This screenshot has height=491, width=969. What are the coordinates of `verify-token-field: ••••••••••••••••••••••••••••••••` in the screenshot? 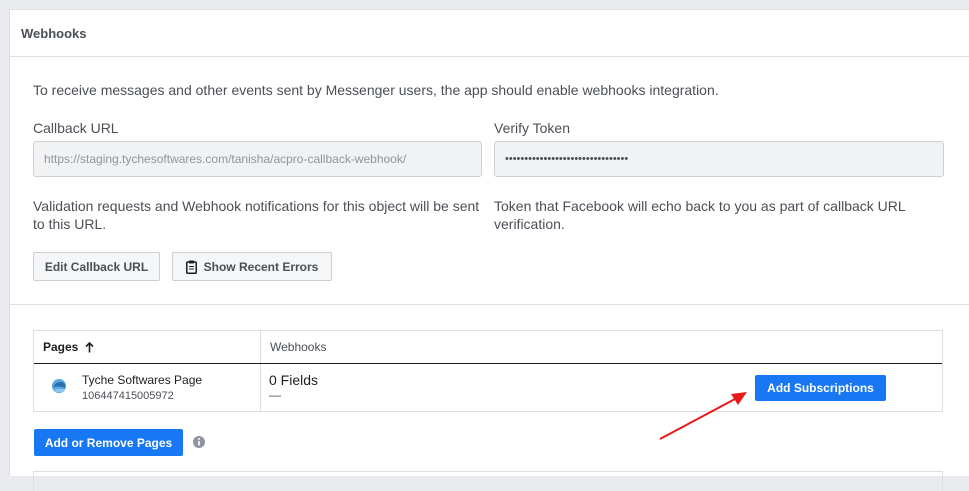 It's located at (719, 159).